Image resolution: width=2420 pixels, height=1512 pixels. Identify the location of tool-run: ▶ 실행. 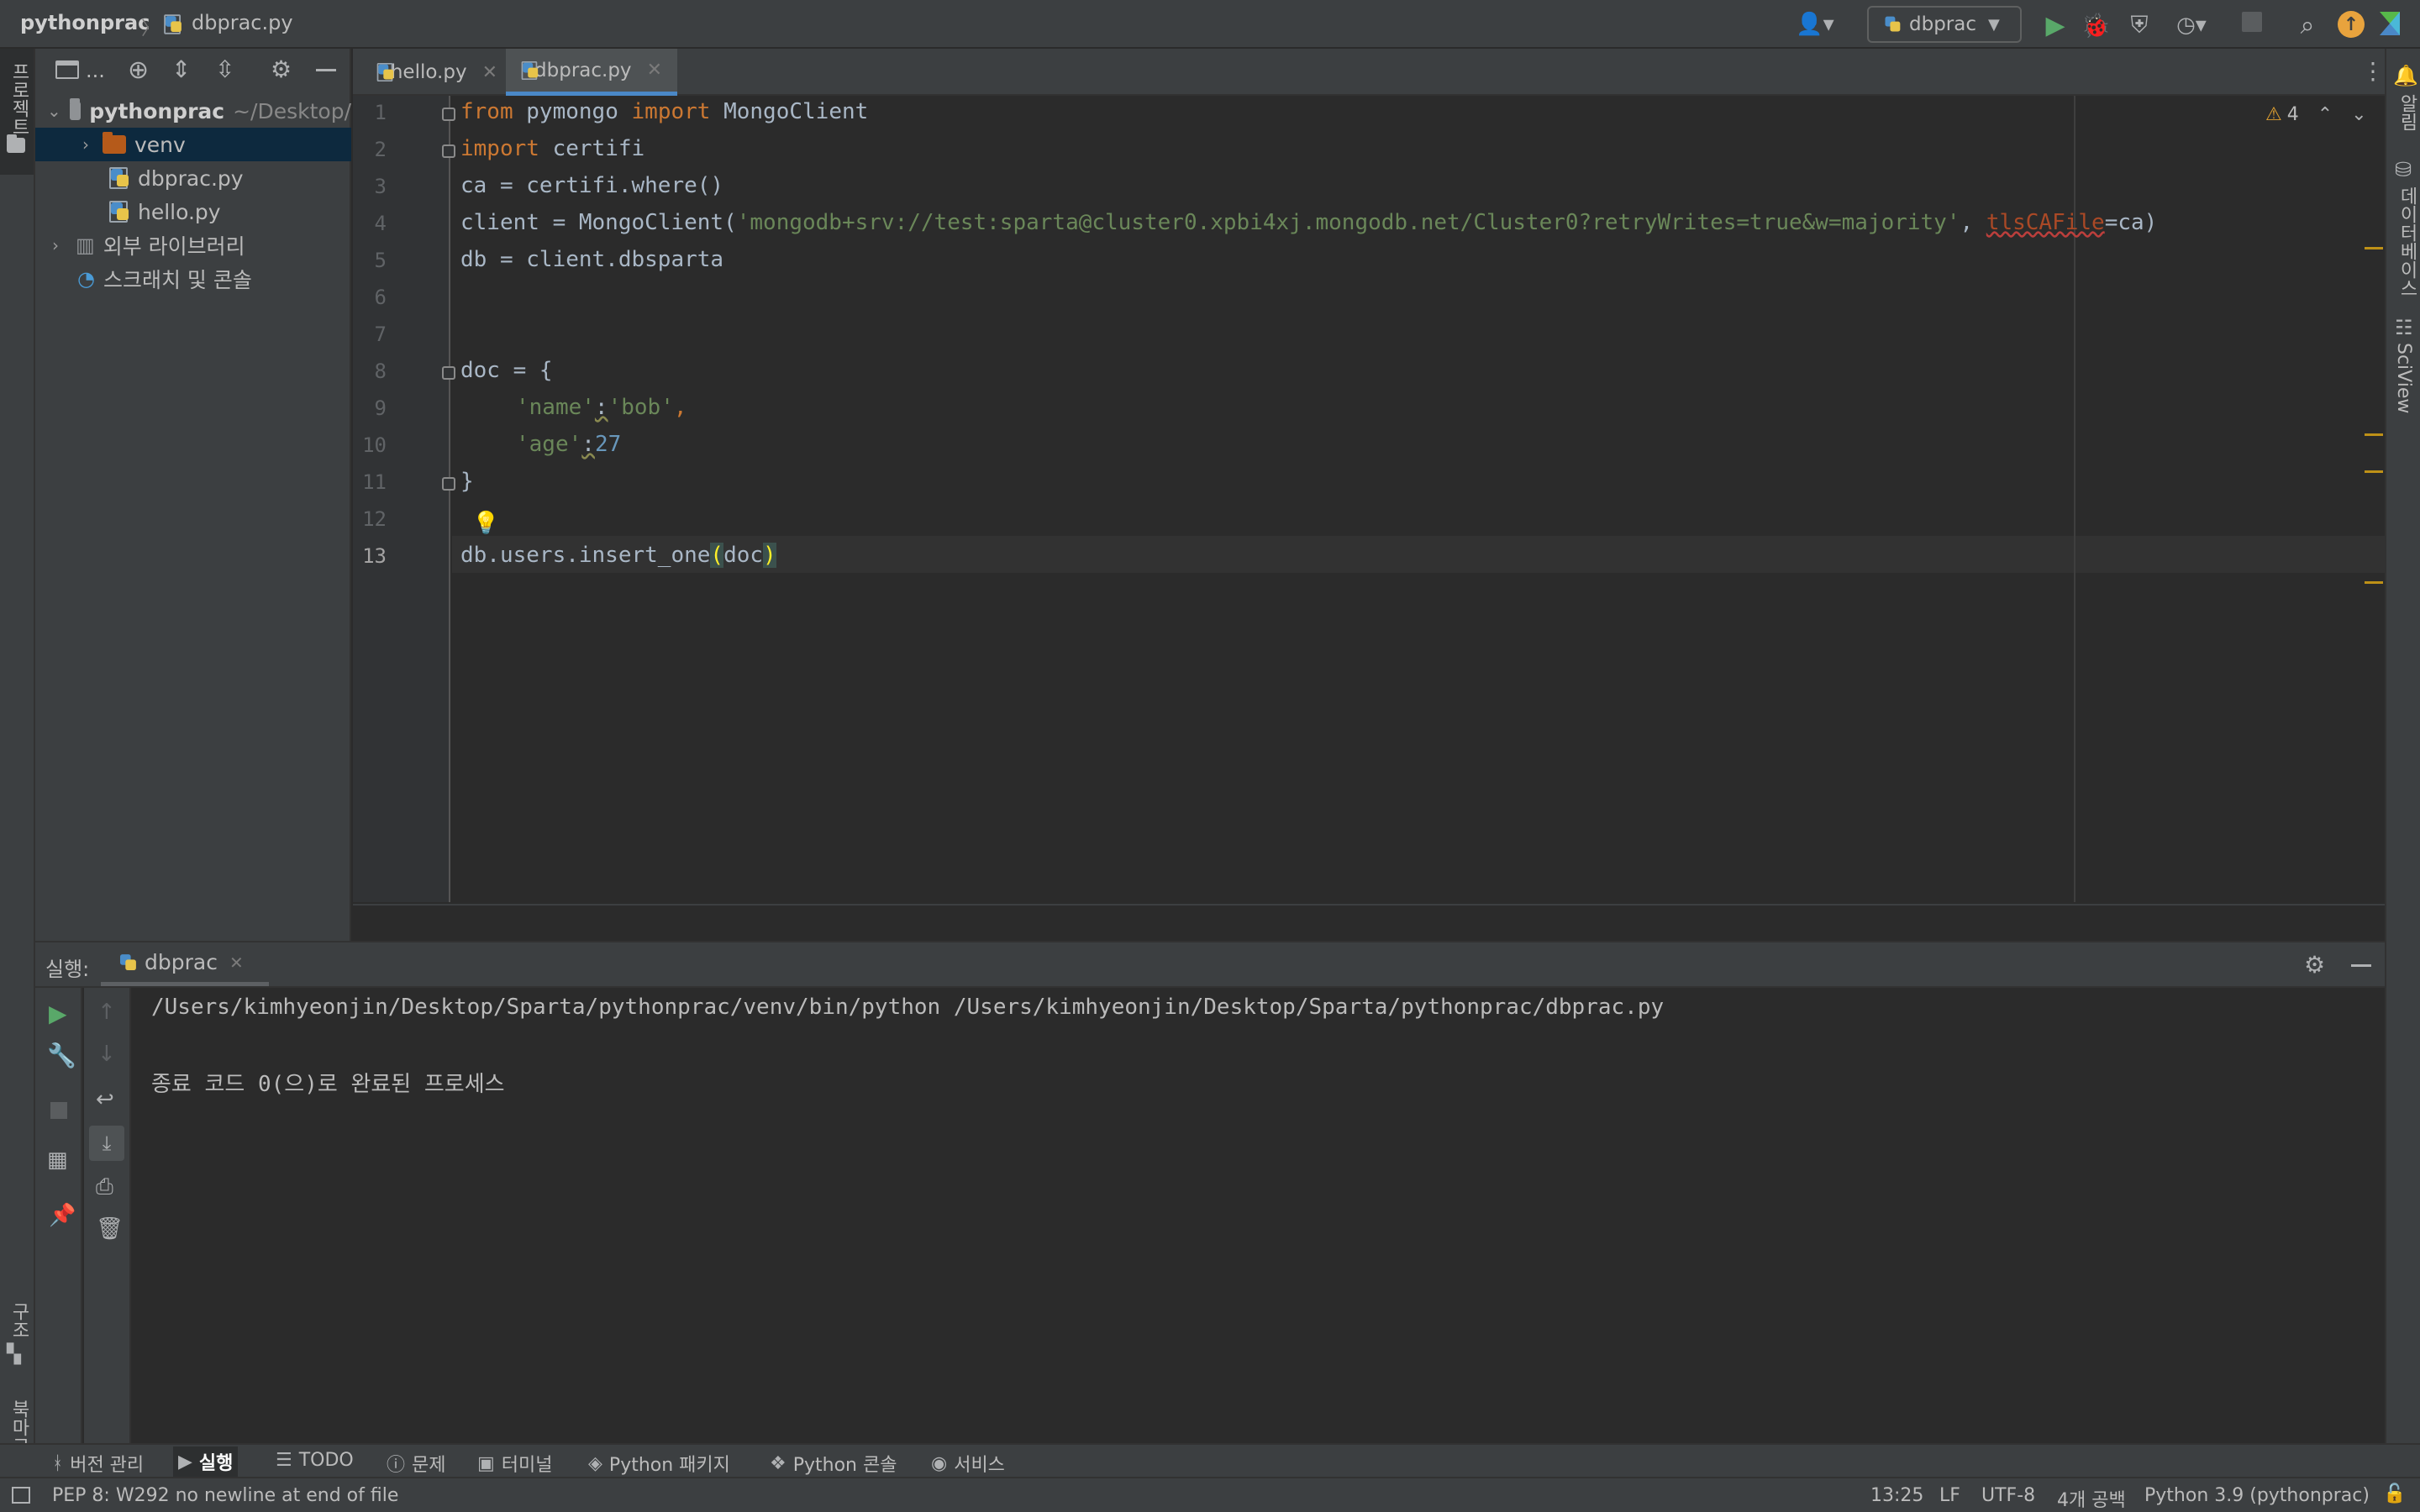
(206, 1461).